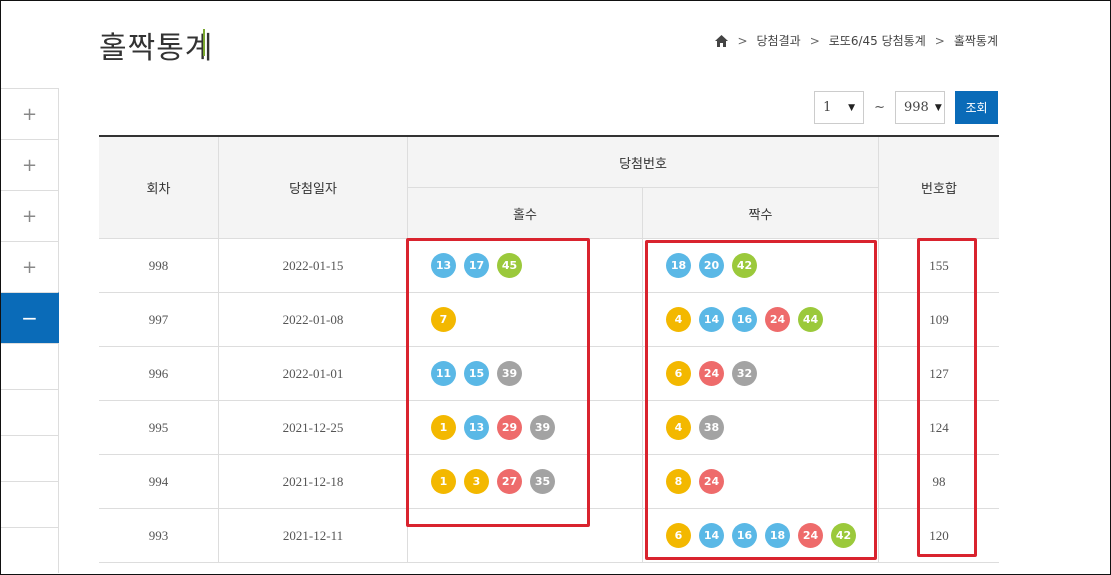  I want to click on round-cell: 998, so click(159, 265).